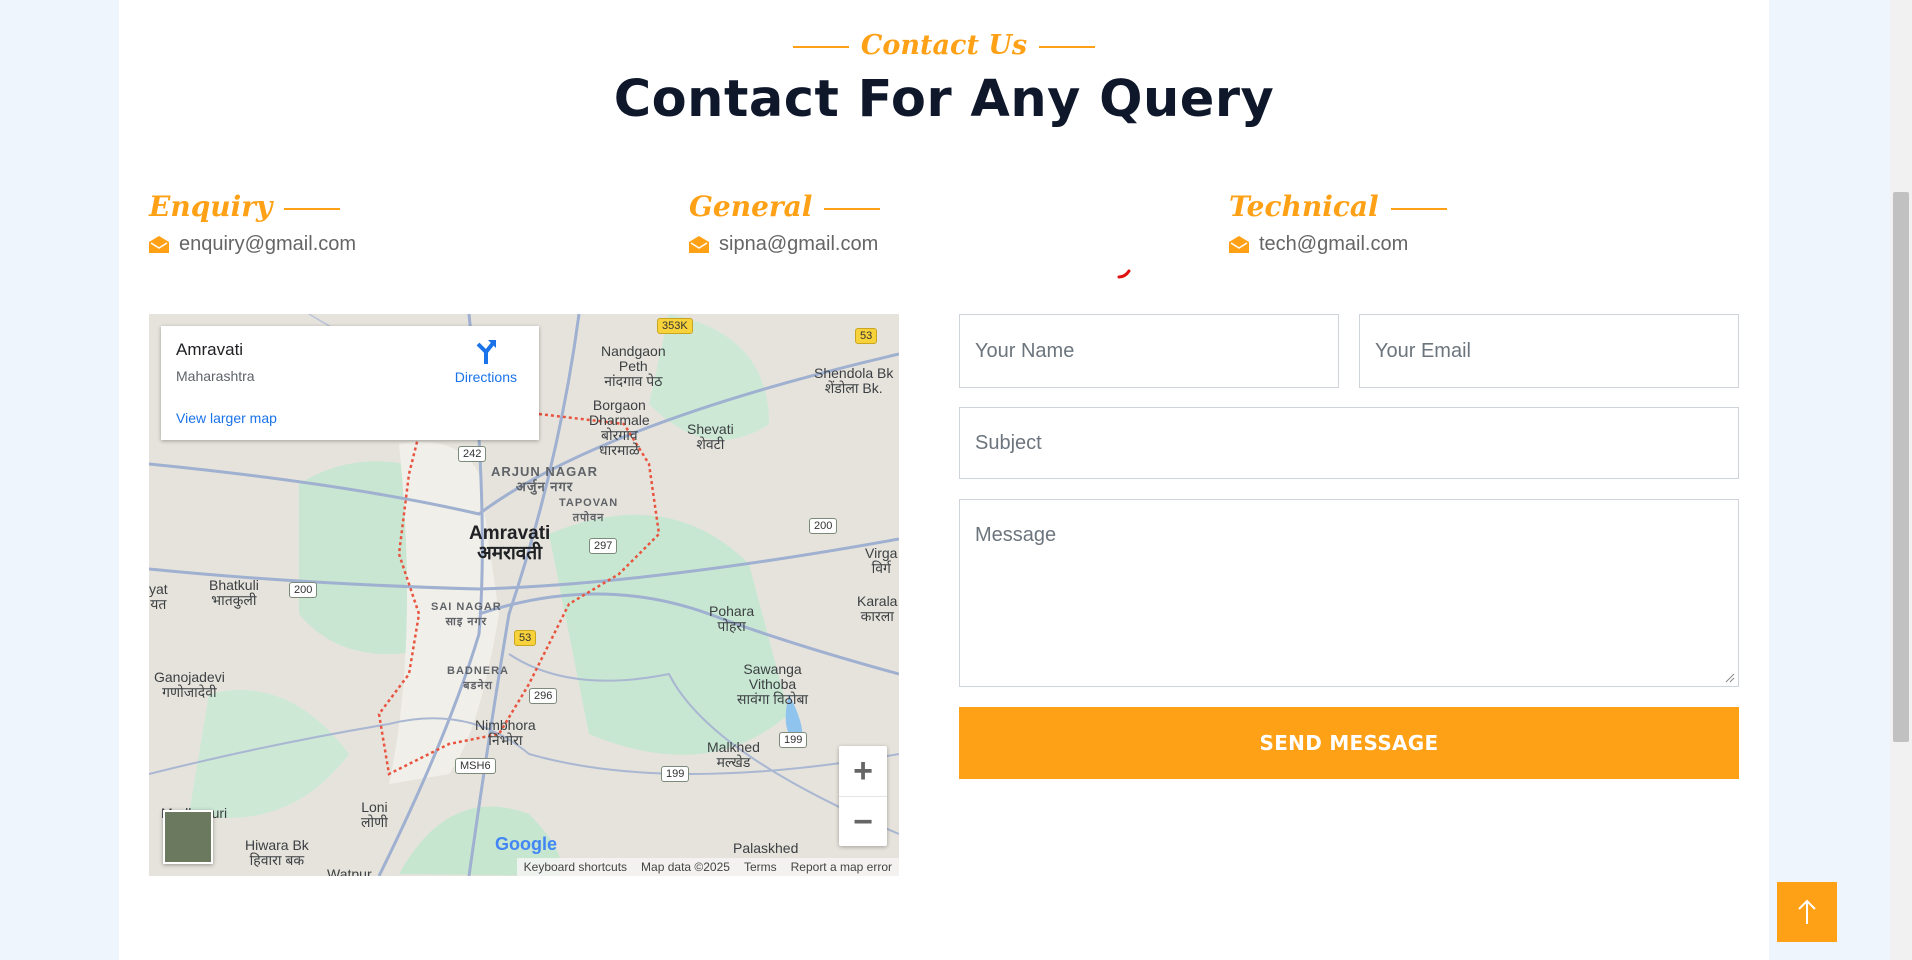 Image resolution: width=1912 pixels, height=960 pixels. I want to click on message-textarea: Message, so click(1349, 593).